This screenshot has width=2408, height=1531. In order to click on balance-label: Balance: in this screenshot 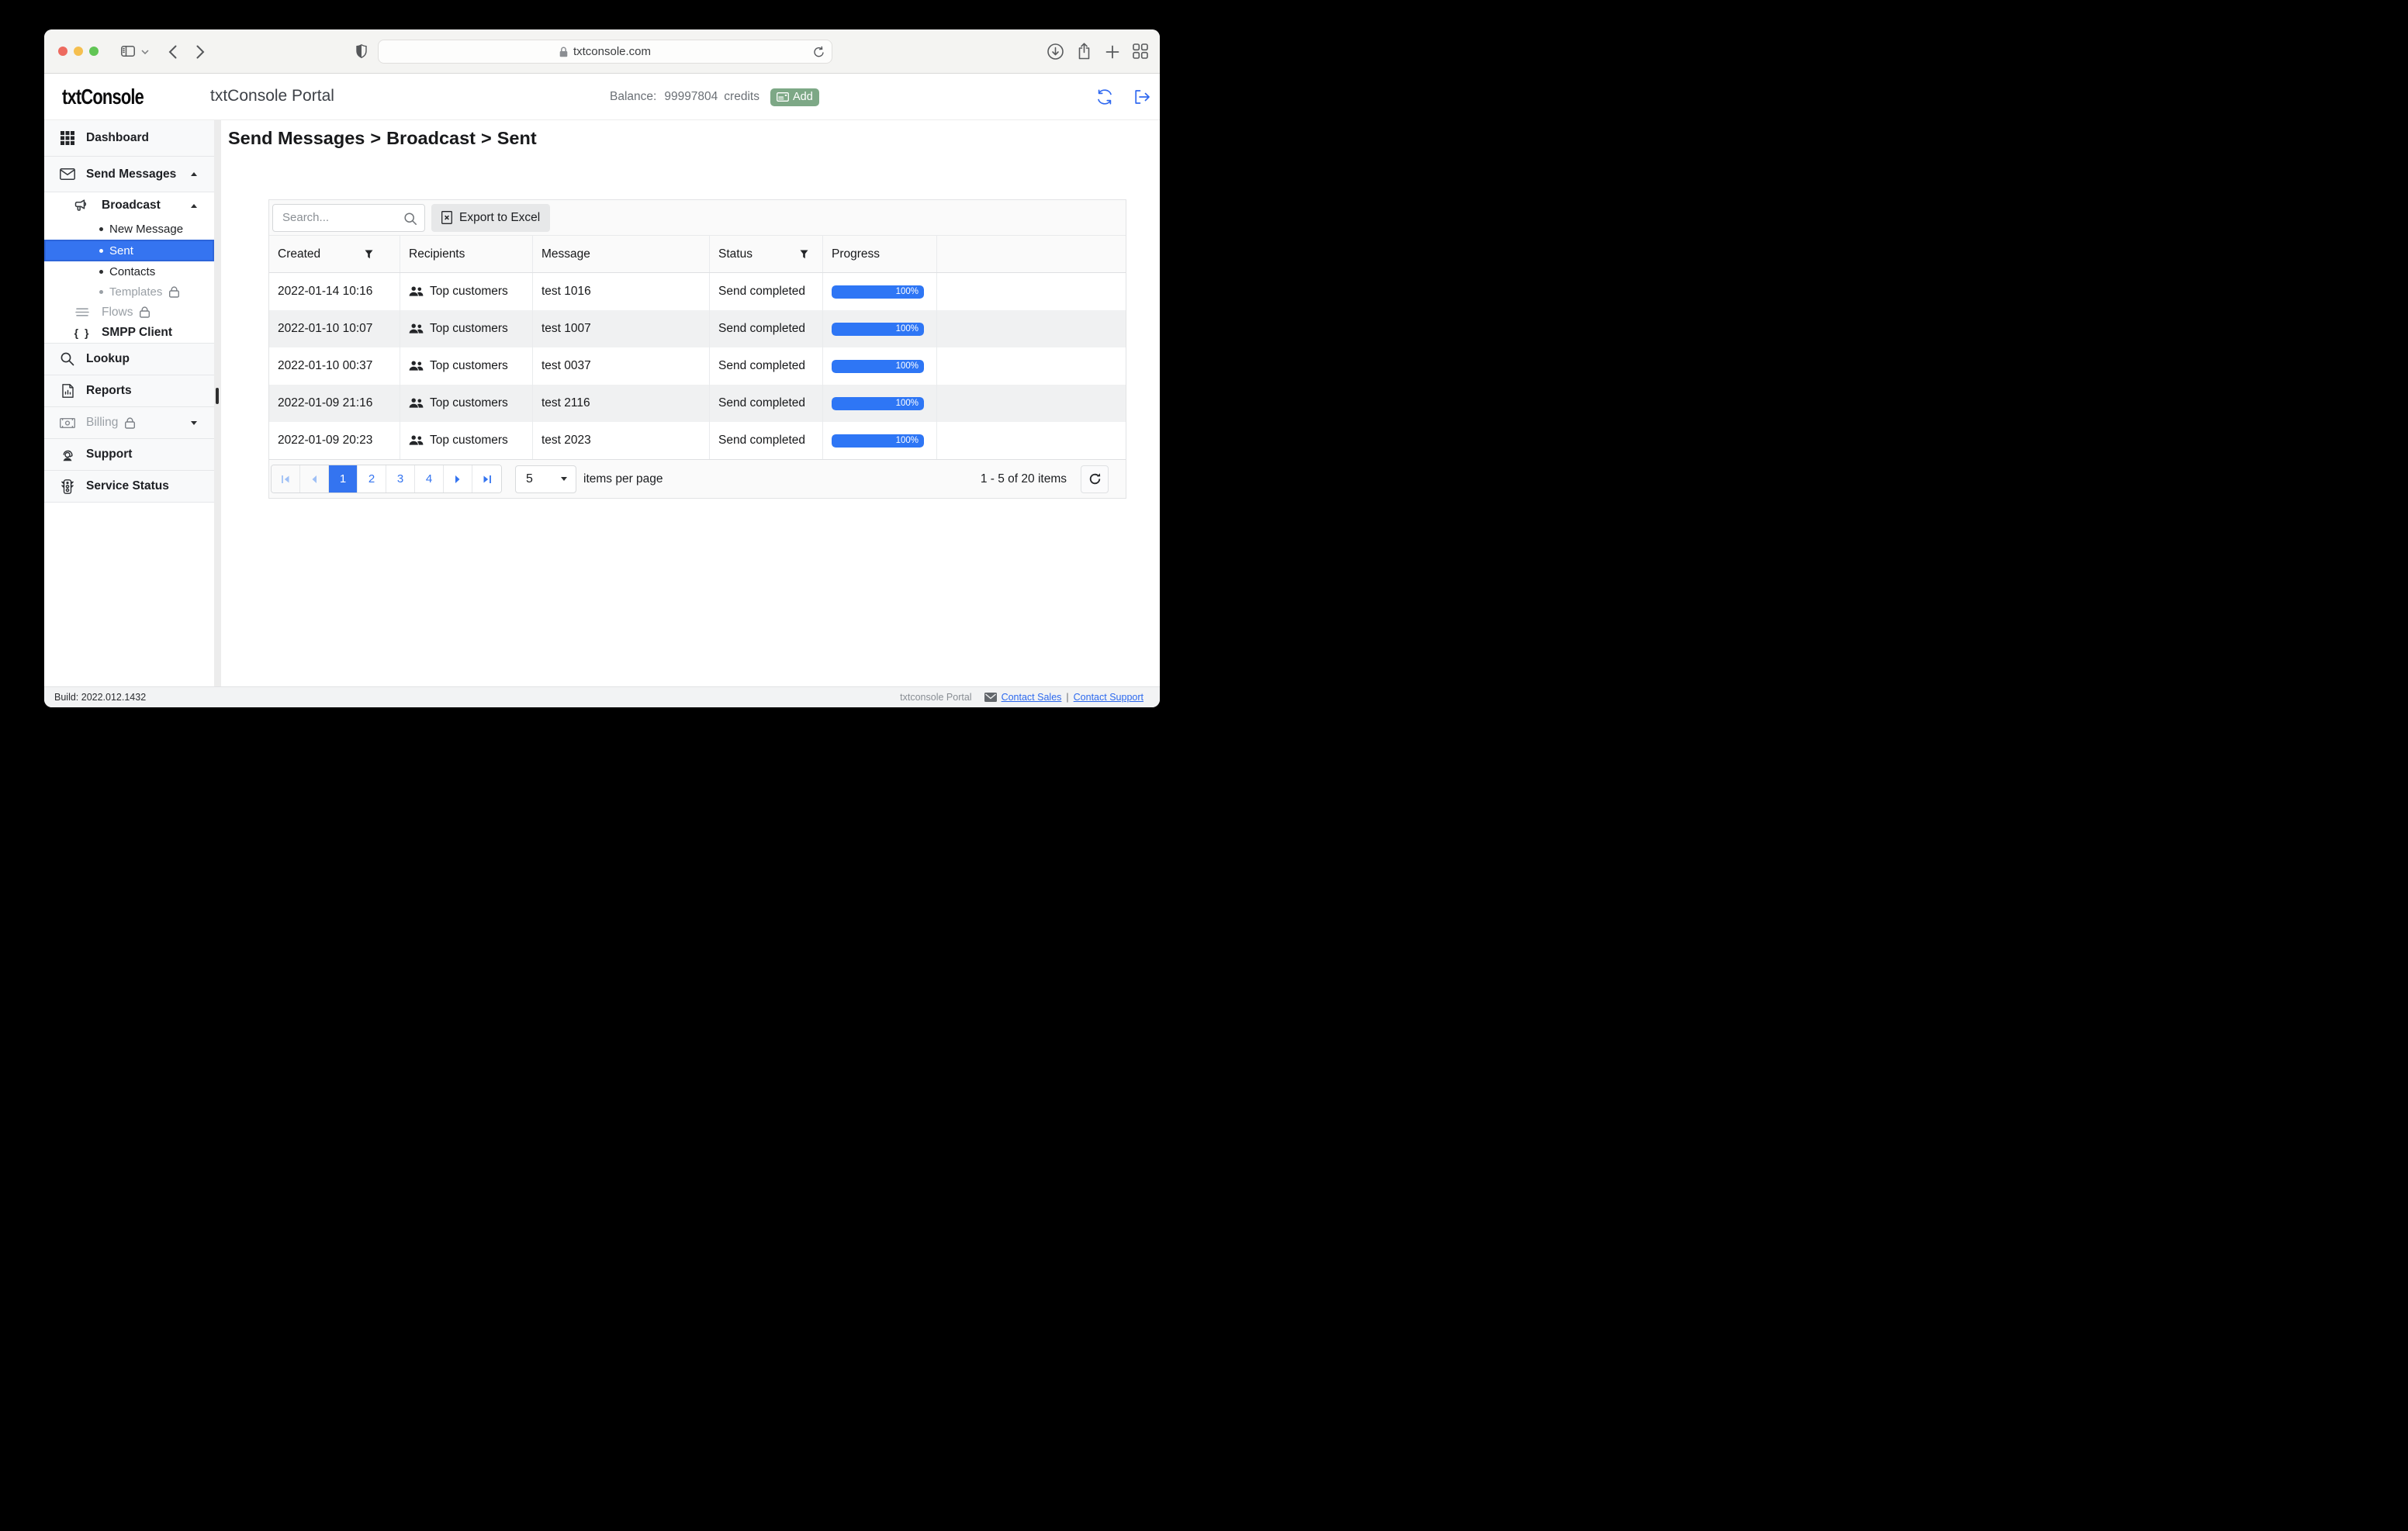, I will do `click(633, 96)`.